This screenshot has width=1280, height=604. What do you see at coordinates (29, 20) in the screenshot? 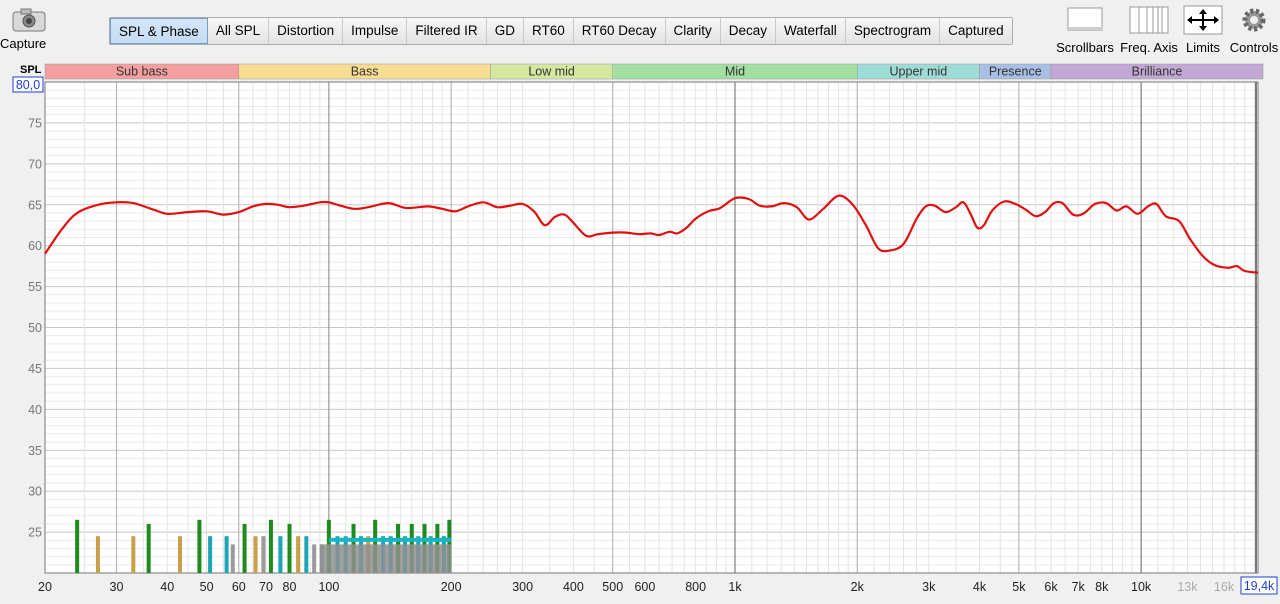
I see `camera-icon` at bounding box center [29, 20].